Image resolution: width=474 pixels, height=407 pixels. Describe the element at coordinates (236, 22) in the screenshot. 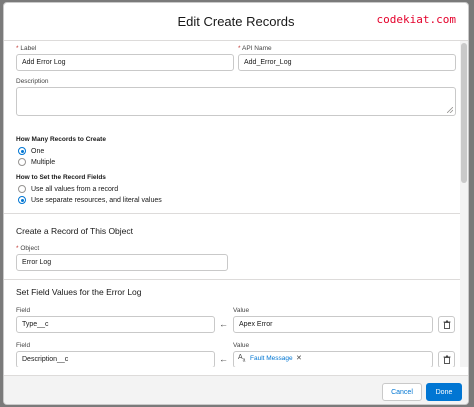

I see `modal-header: Edit Create Records codekiat.com` at that location.